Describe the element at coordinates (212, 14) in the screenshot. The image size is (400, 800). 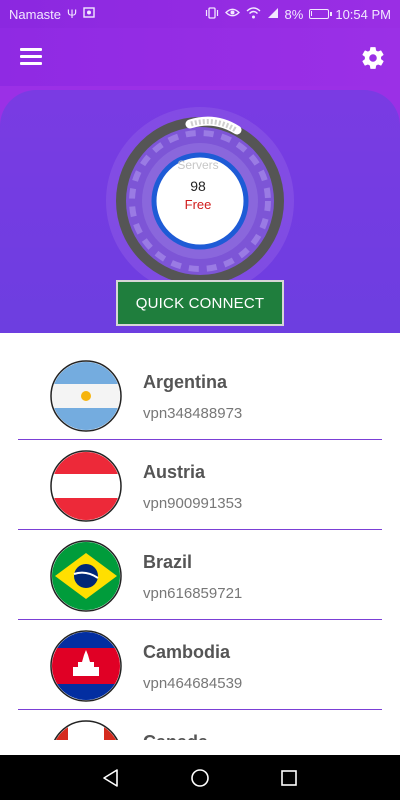
I see `vibrate-icon` at that location.